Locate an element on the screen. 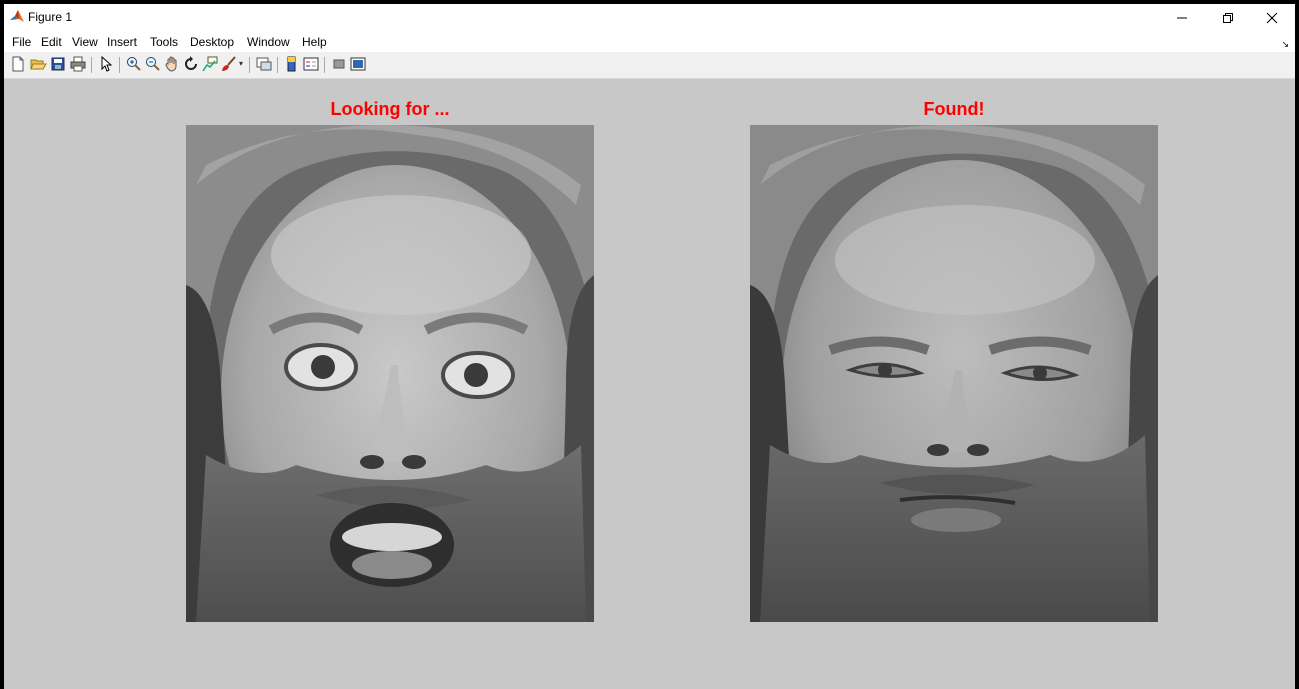 This screenshot has height=689, width=1299. menu-insert: Insert is located at coordinates (122, 42).